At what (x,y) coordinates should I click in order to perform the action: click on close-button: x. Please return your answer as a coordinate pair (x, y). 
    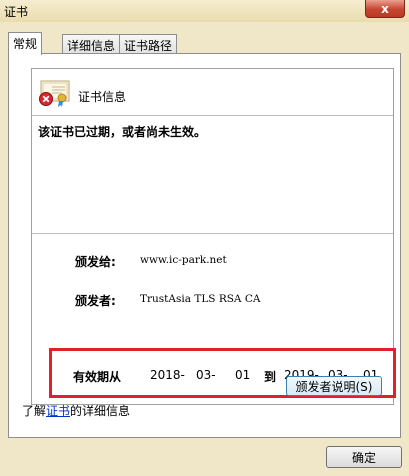
    Looking at the image, I should click on (385, 9).